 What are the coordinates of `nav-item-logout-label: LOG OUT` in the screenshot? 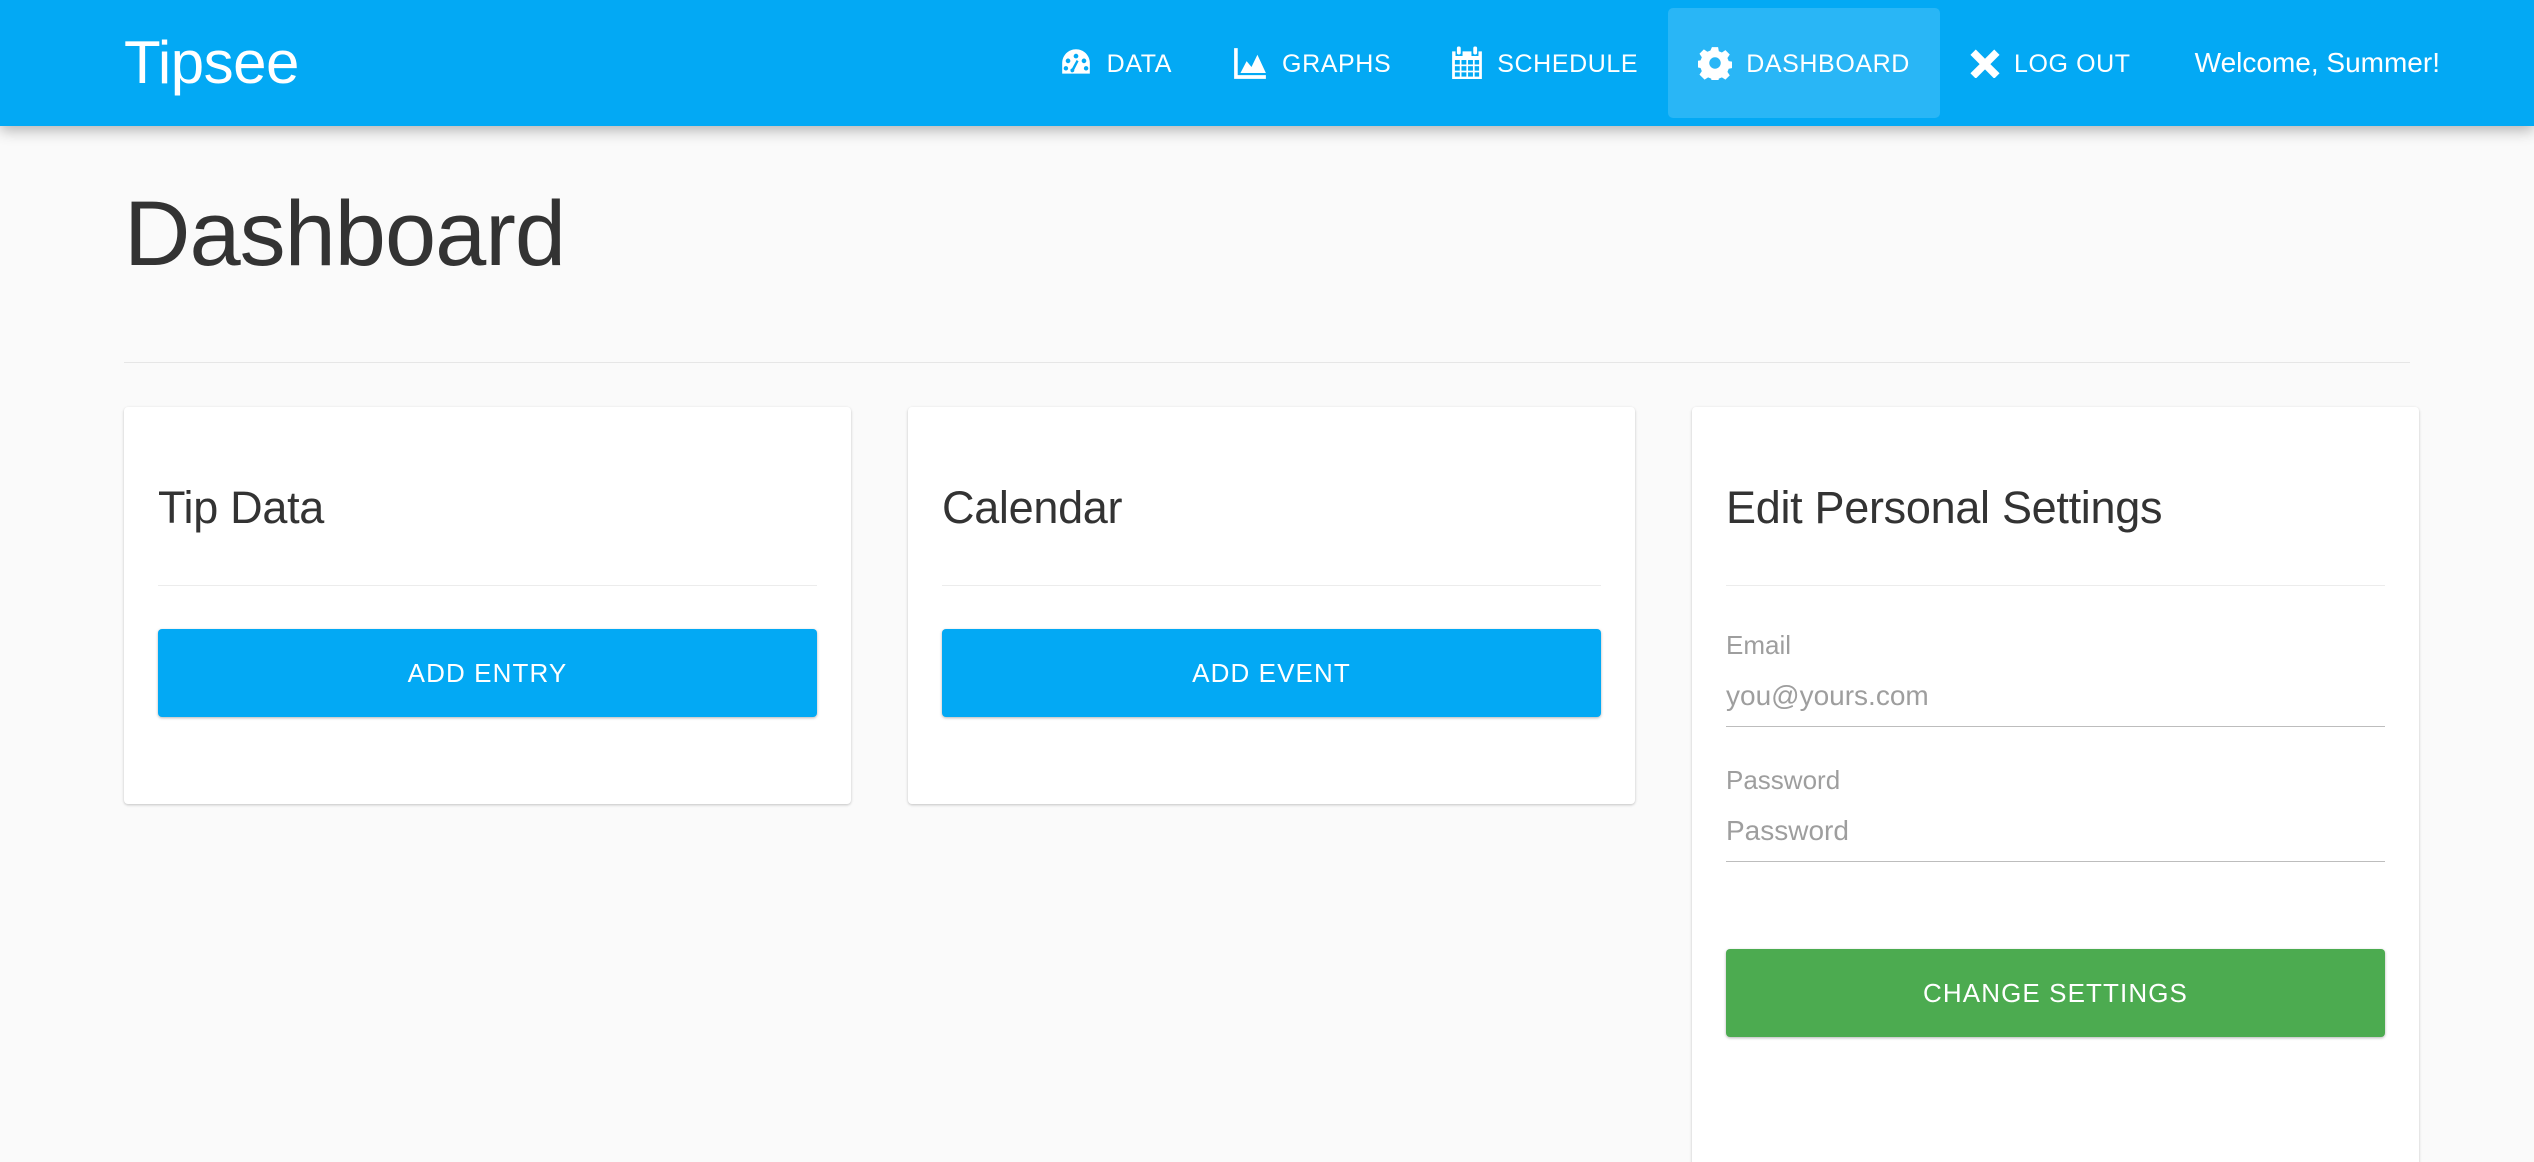 It's located at (2072, 63).